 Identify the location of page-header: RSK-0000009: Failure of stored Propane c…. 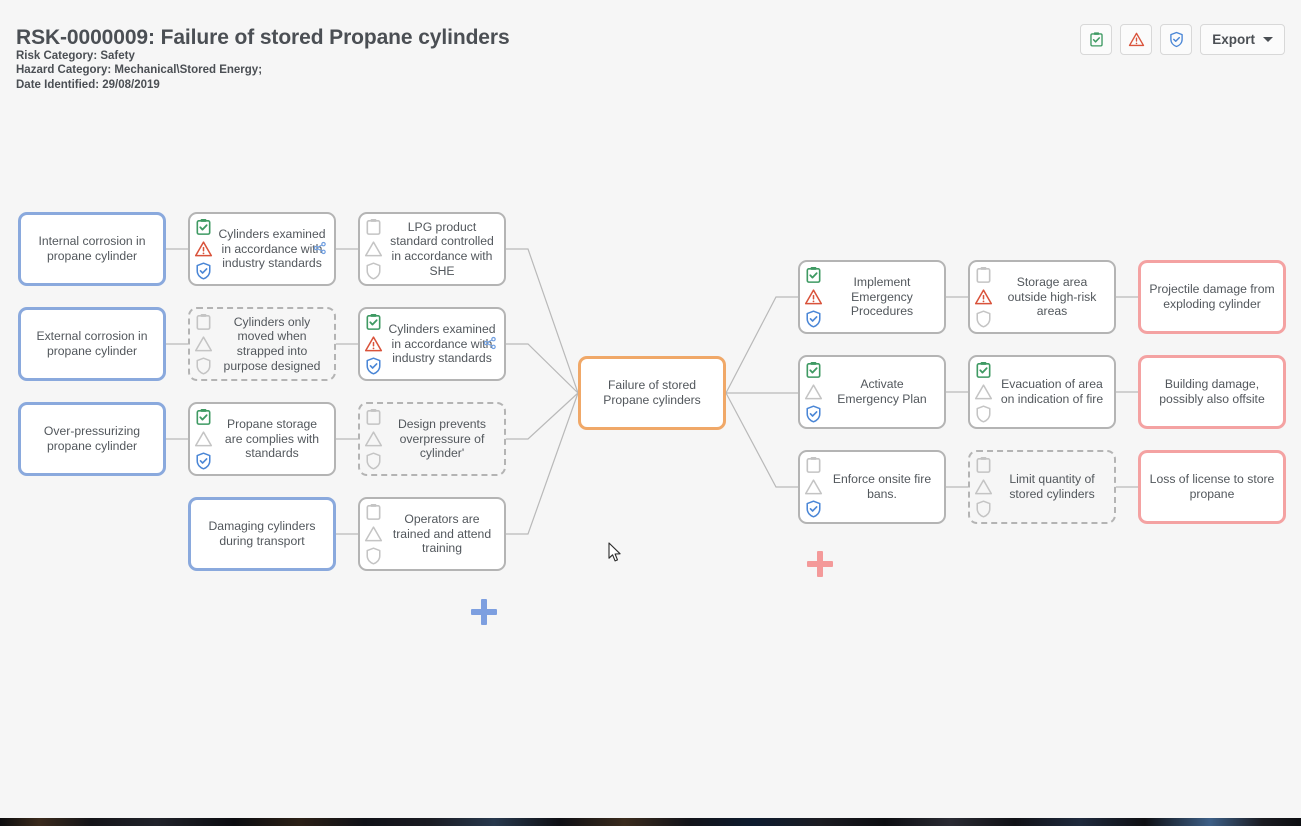
(650, 55).